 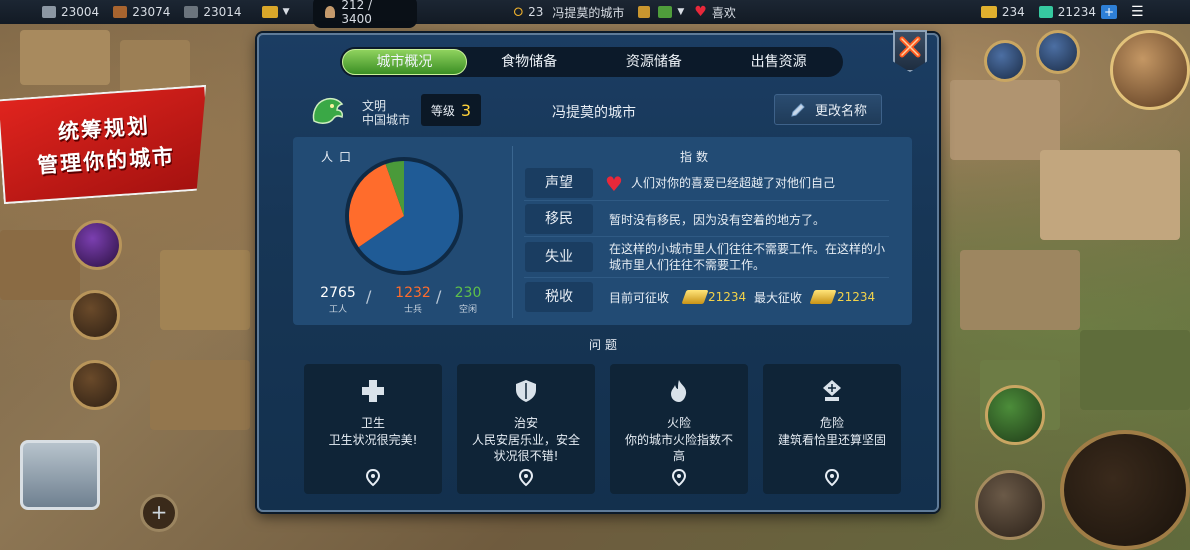 I want to click on food-icon, so click(x=644, y=12).